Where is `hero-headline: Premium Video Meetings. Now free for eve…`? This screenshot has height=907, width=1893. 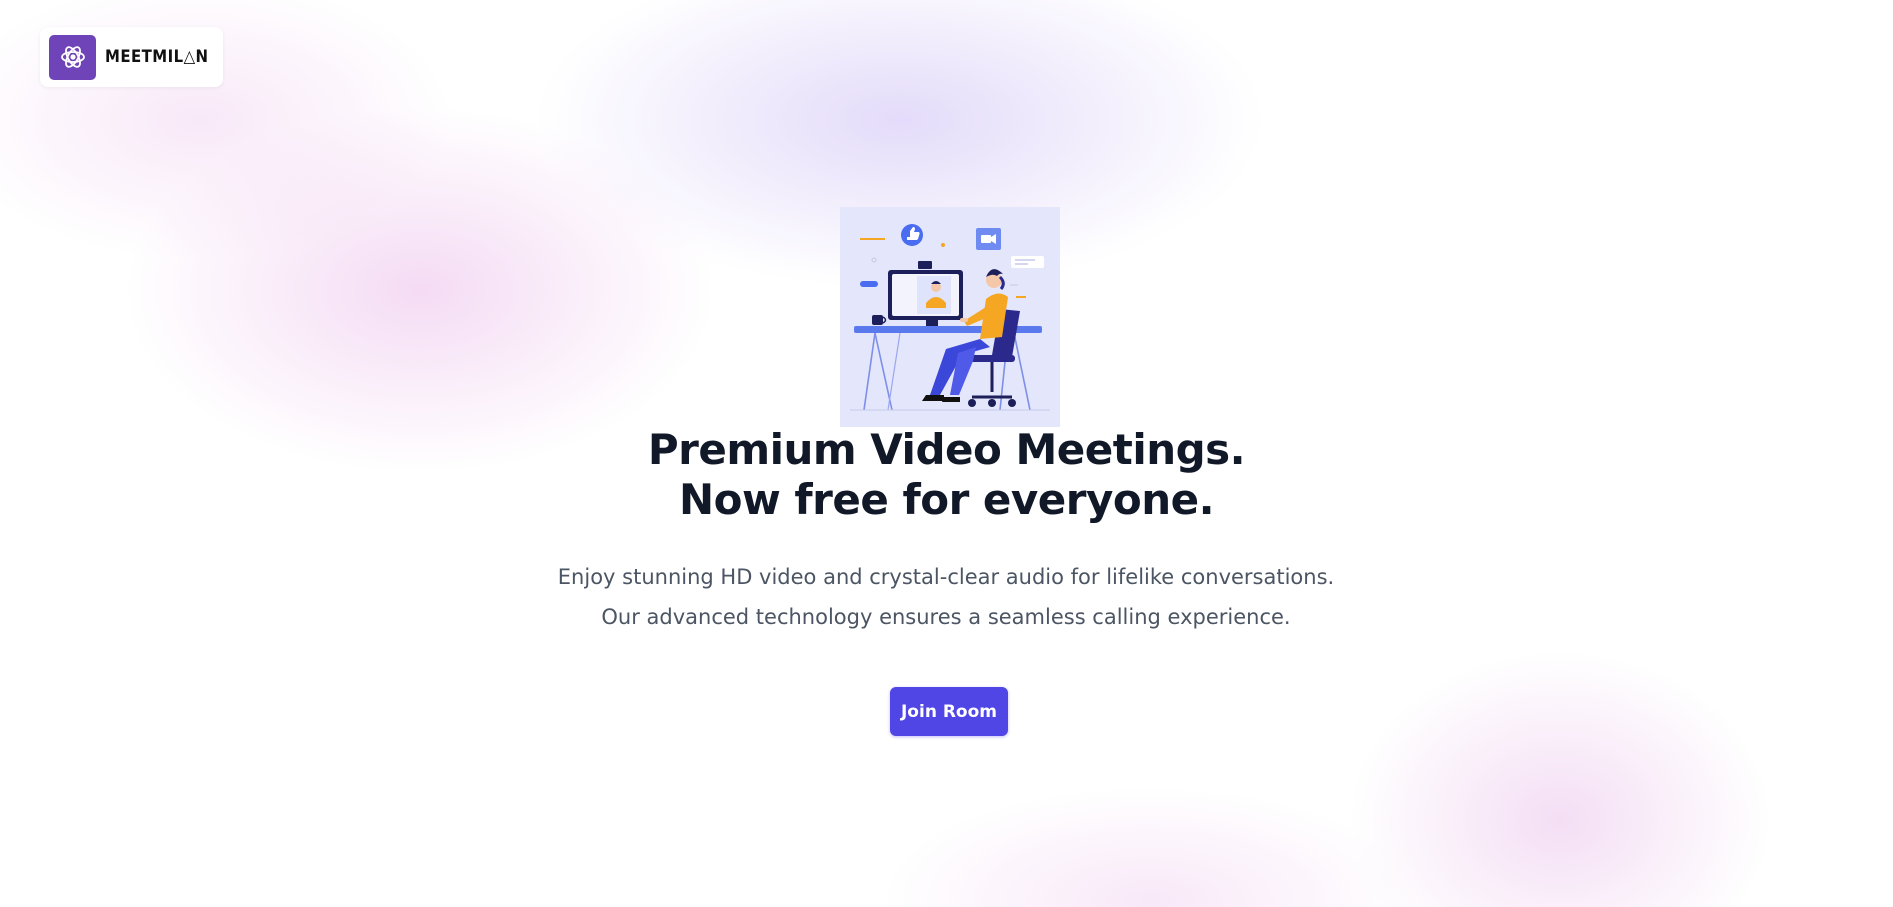 hero-headline: Premium Video Meetings. Now free for eve… is located at coordinates (946, 475).